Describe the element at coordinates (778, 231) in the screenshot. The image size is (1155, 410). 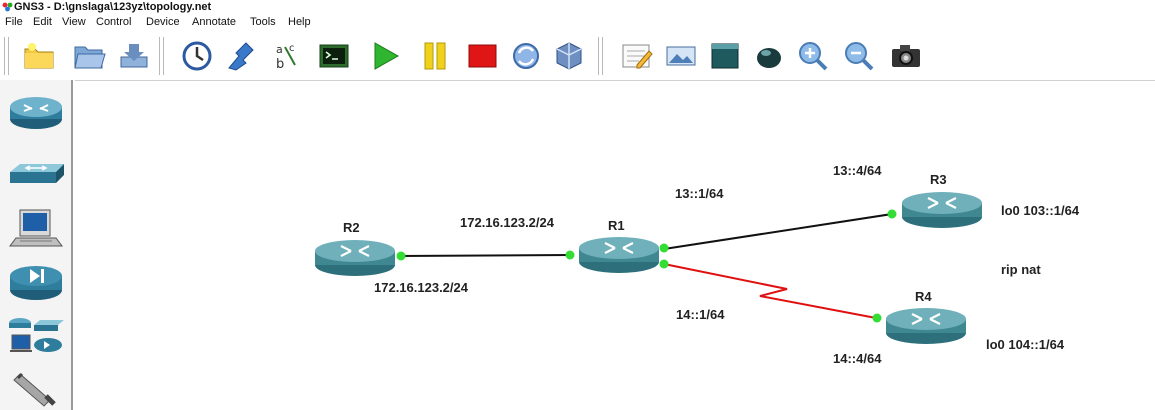
I see `link-r1-r3` at that location.